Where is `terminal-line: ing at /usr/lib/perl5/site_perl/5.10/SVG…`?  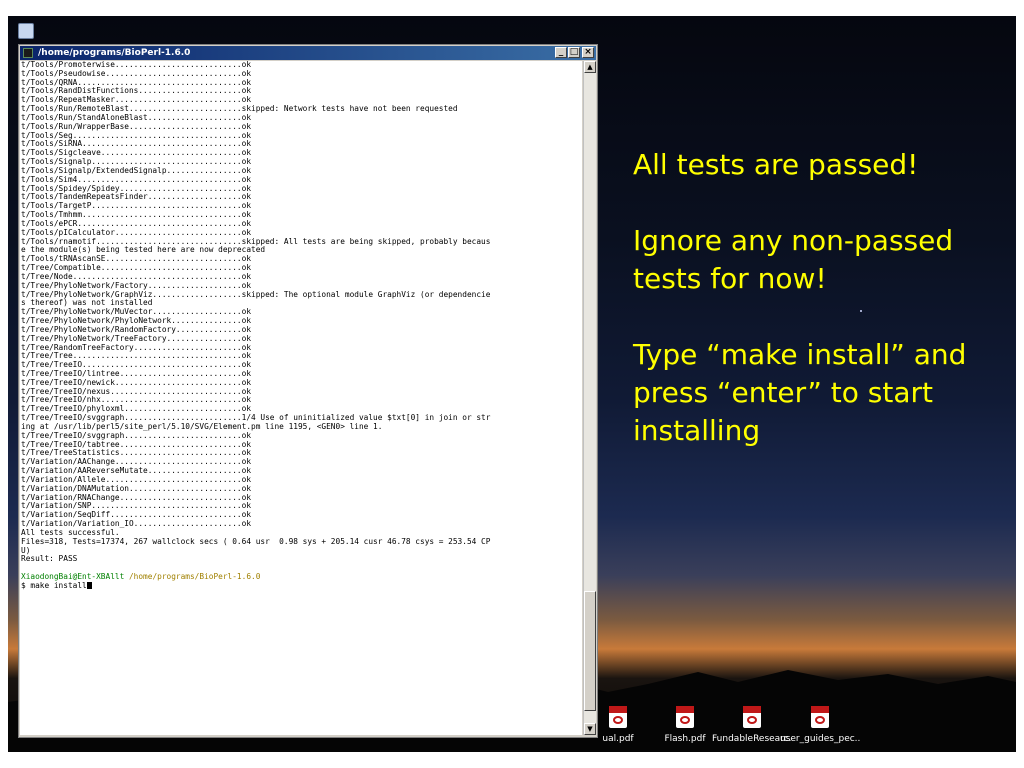
terminal-line: ing at /usr/lib/perl5/site_perl/5.10/SVG… is located at coordinates (202, 426).